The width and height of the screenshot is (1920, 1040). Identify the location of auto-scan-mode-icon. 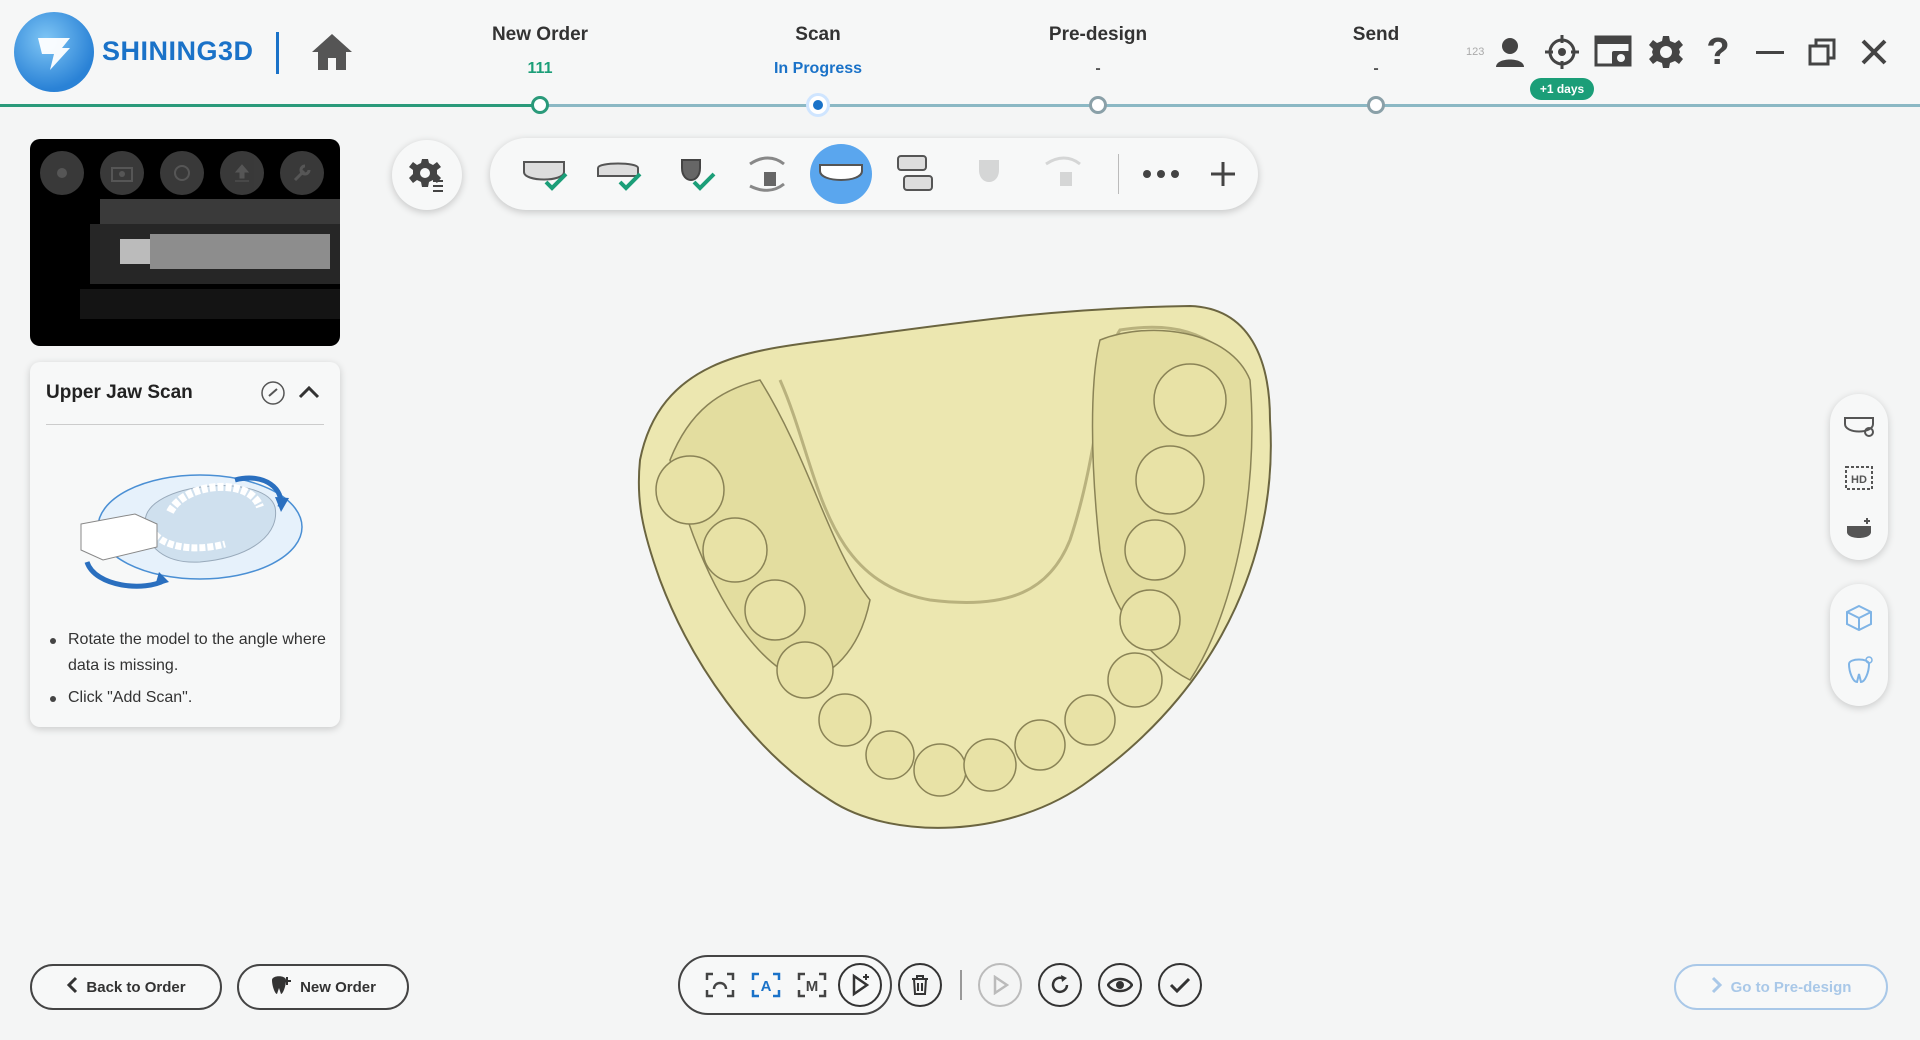
(720, 985).